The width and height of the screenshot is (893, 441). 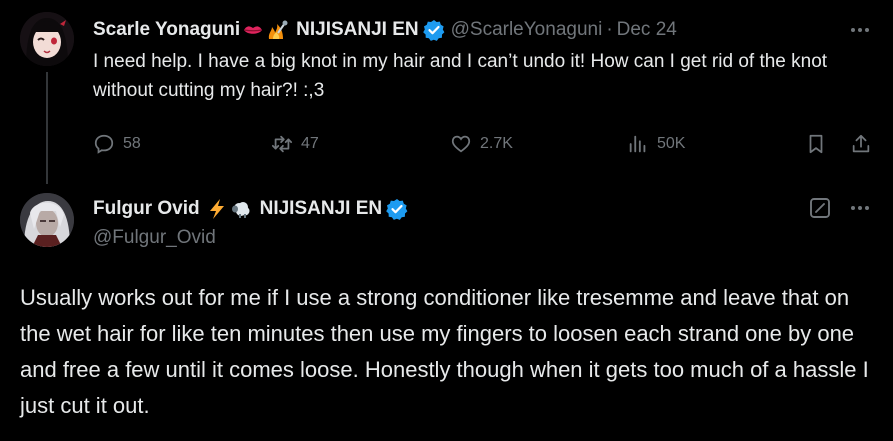 What do you see at coordinates (656, 144) in the screenshot?
I see `views-button: 50K` at bounding box center [656, 144].